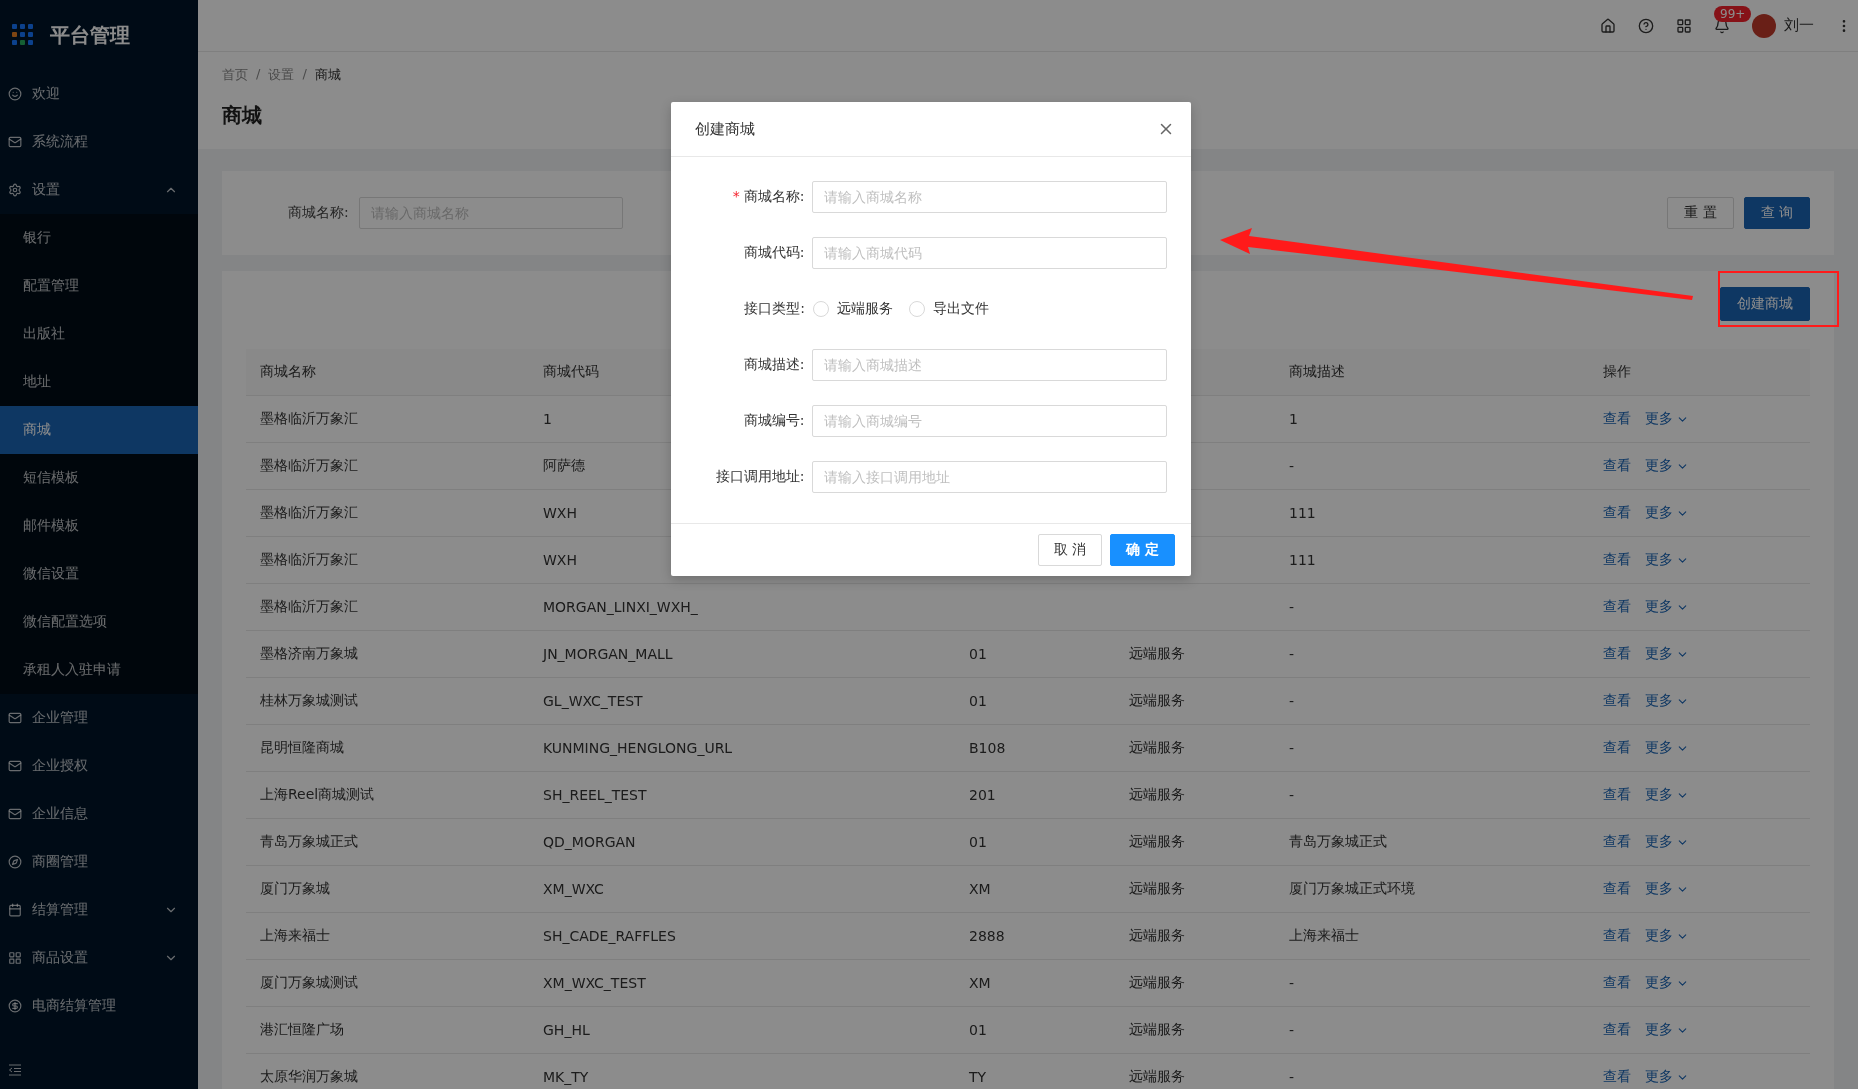  What do you see at coordinates (99, 862) in the screenshot?
I see `sidebar-item: 商圈管理` at bounding box center [99, 862].